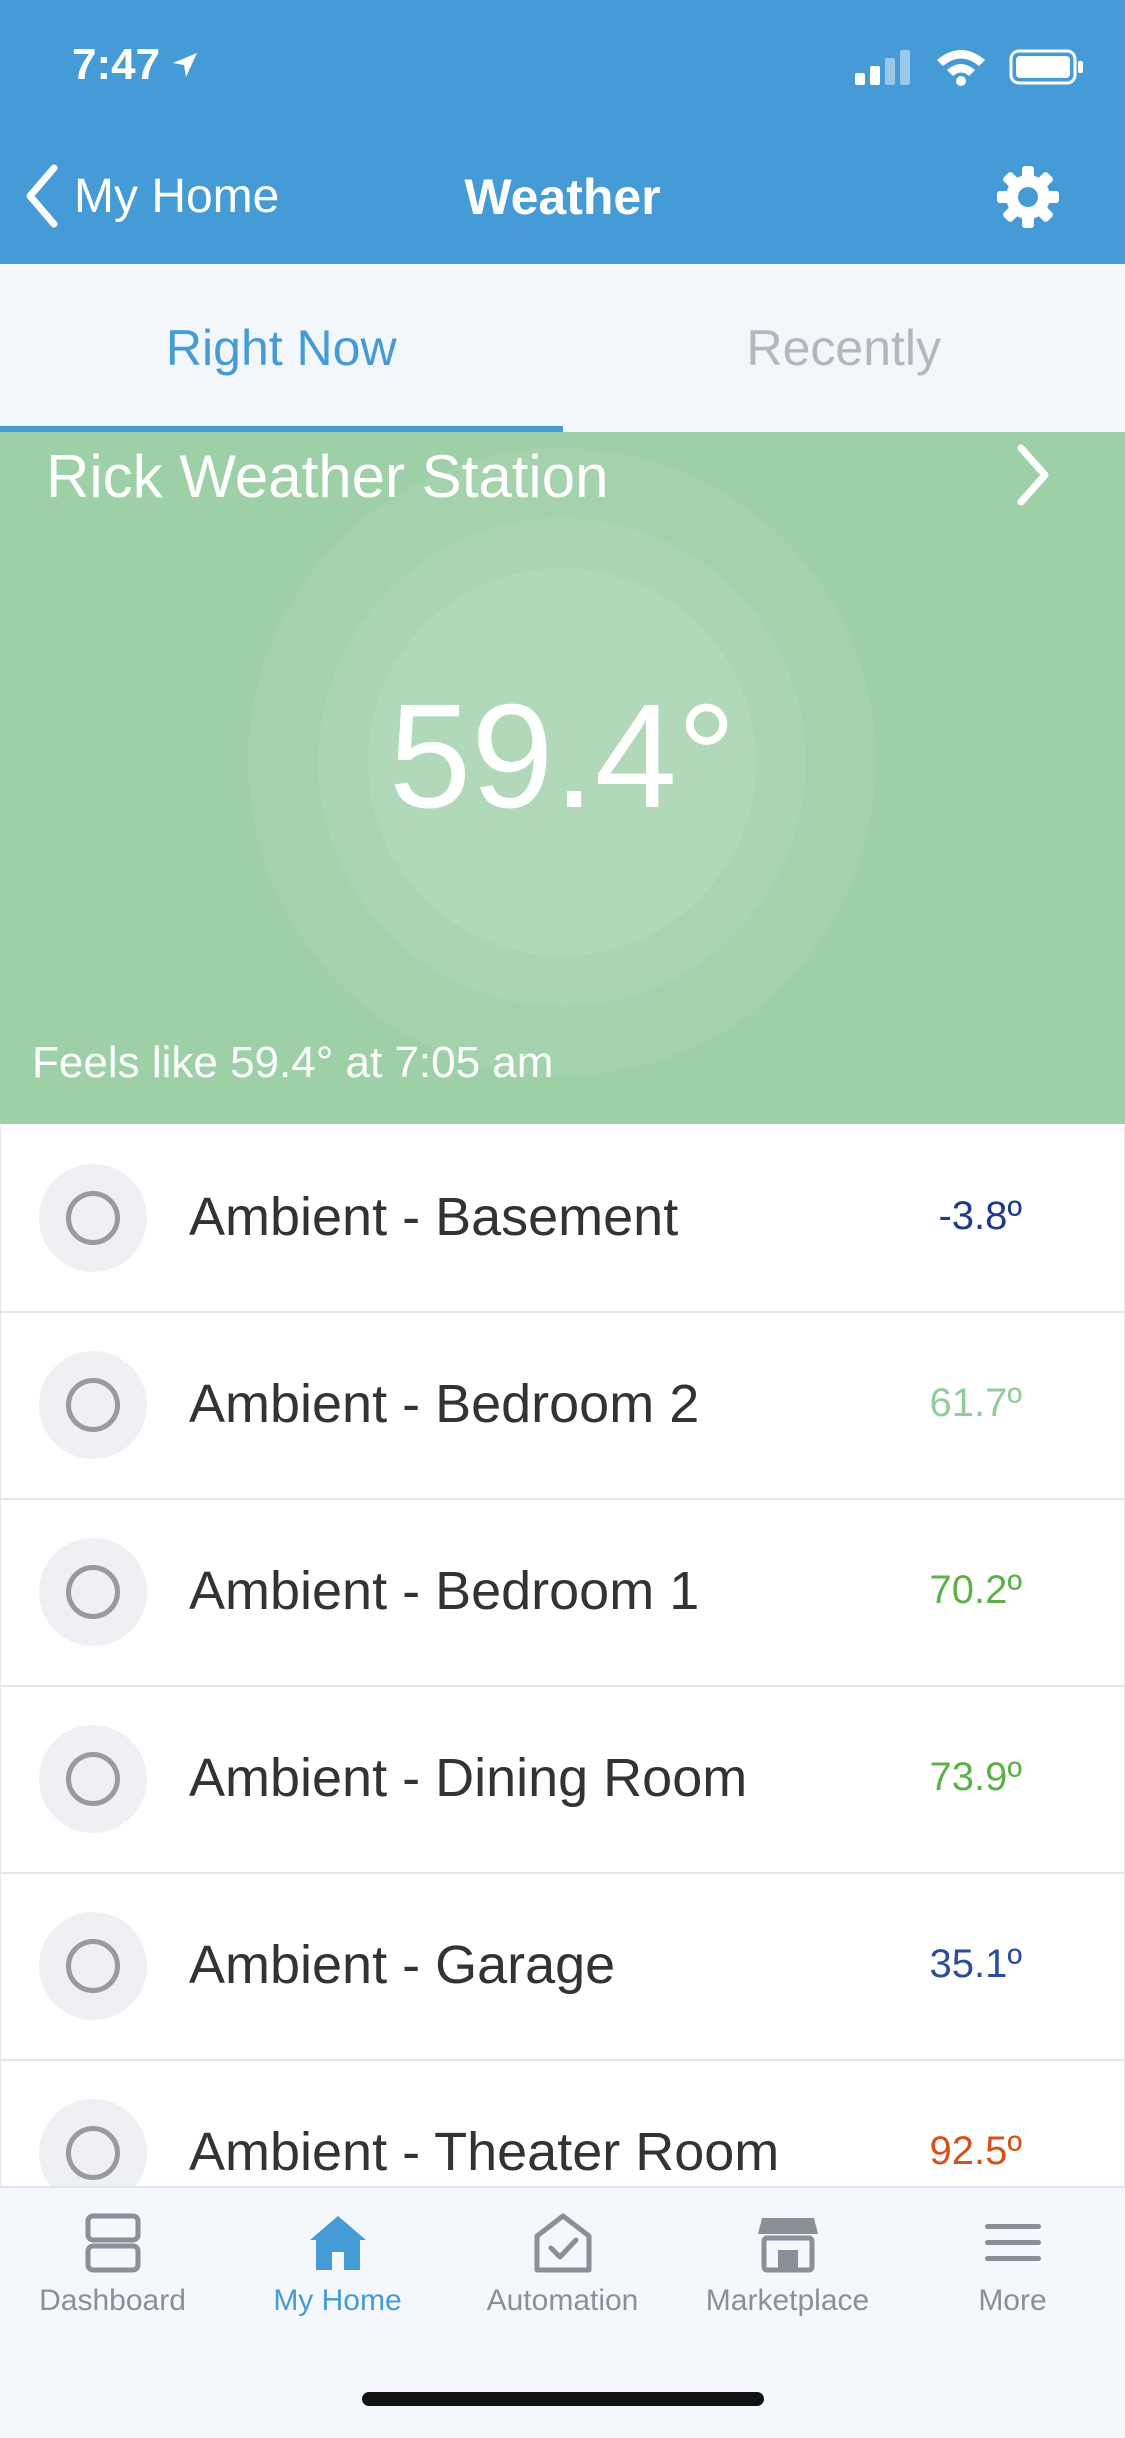  Describe the element at coordinates (1013, 2243) in the screenshot. I see `menu-icon` at that location.